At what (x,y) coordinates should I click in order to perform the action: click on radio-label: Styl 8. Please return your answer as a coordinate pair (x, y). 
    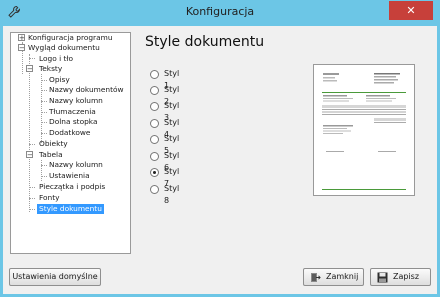
    Looking at the image, I should click on (172, 194).